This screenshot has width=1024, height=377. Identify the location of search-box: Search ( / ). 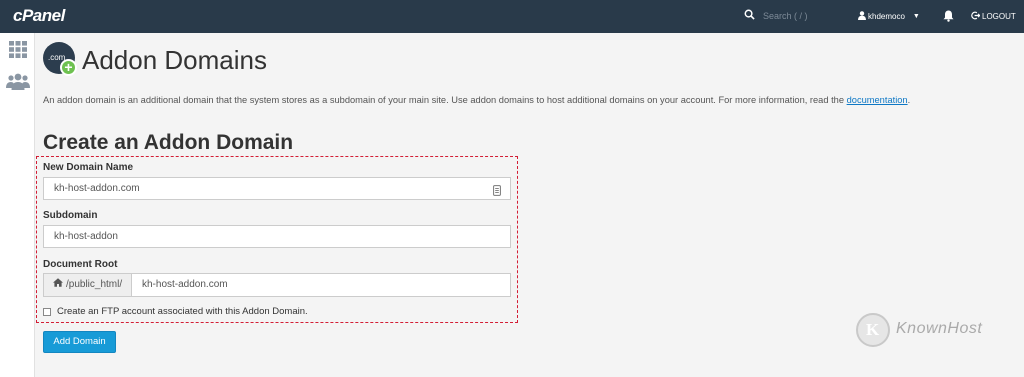
(776, 15).